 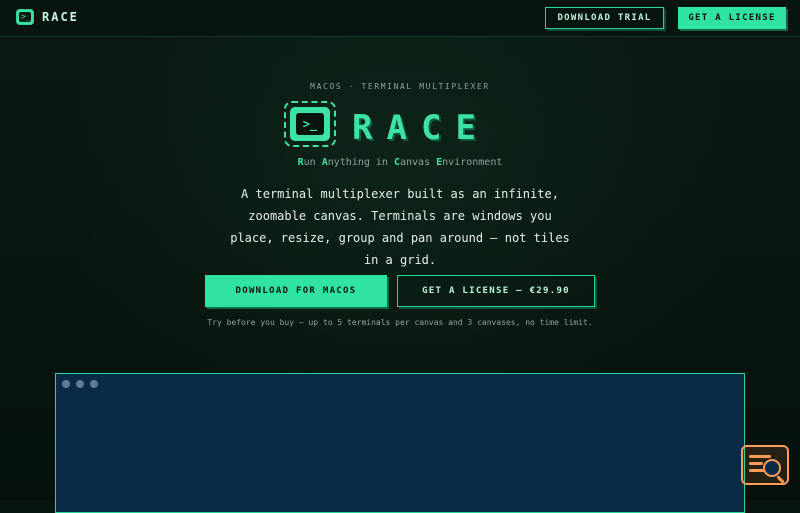 I want to click on tagline-text: nything in, so click(x=360, y=162).